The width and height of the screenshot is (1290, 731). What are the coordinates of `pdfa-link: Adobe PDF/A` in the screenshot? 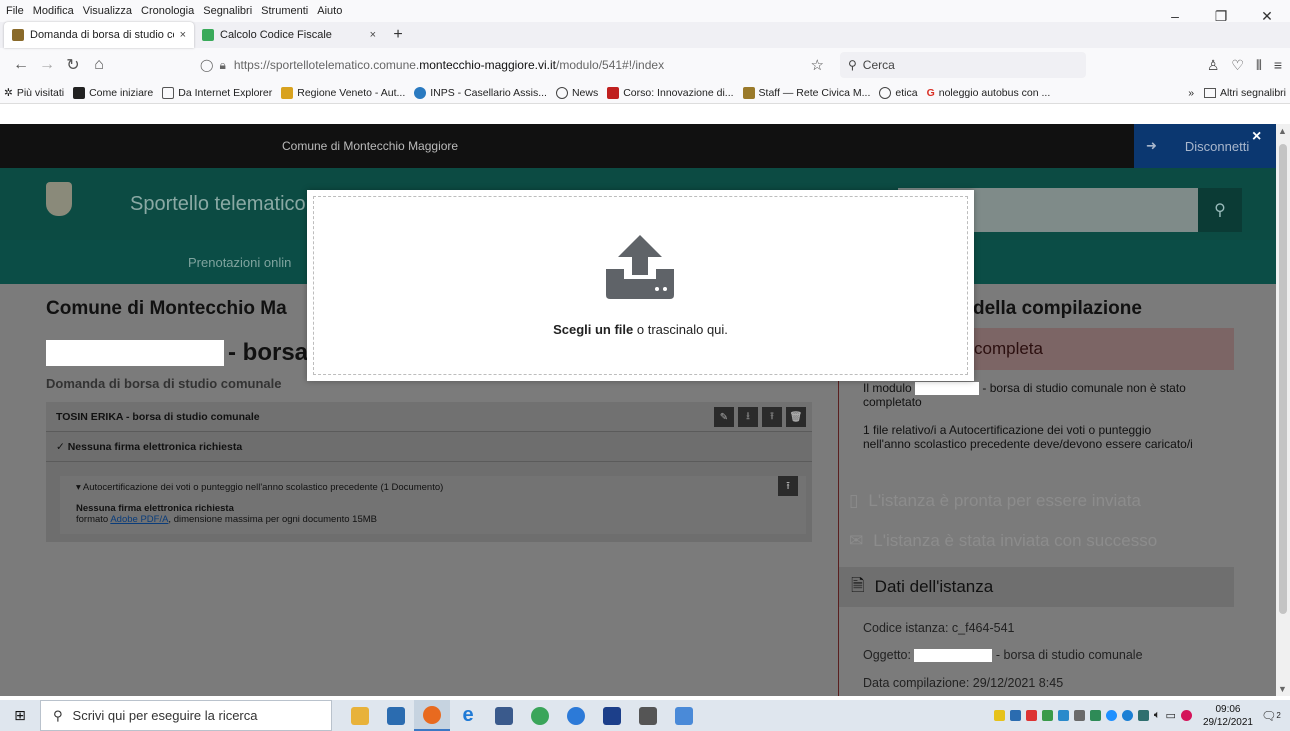 It's located at (139, 519).